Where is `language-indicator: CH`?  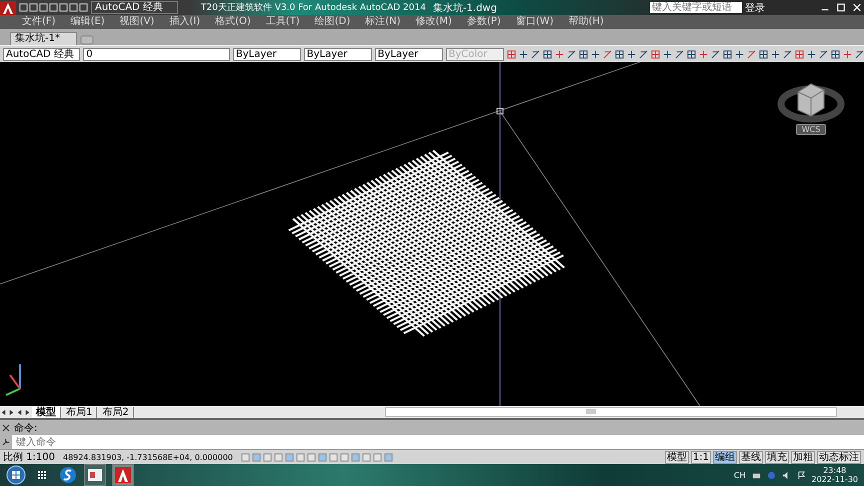 language-indicator: CH is located at coordinates (740, 475).